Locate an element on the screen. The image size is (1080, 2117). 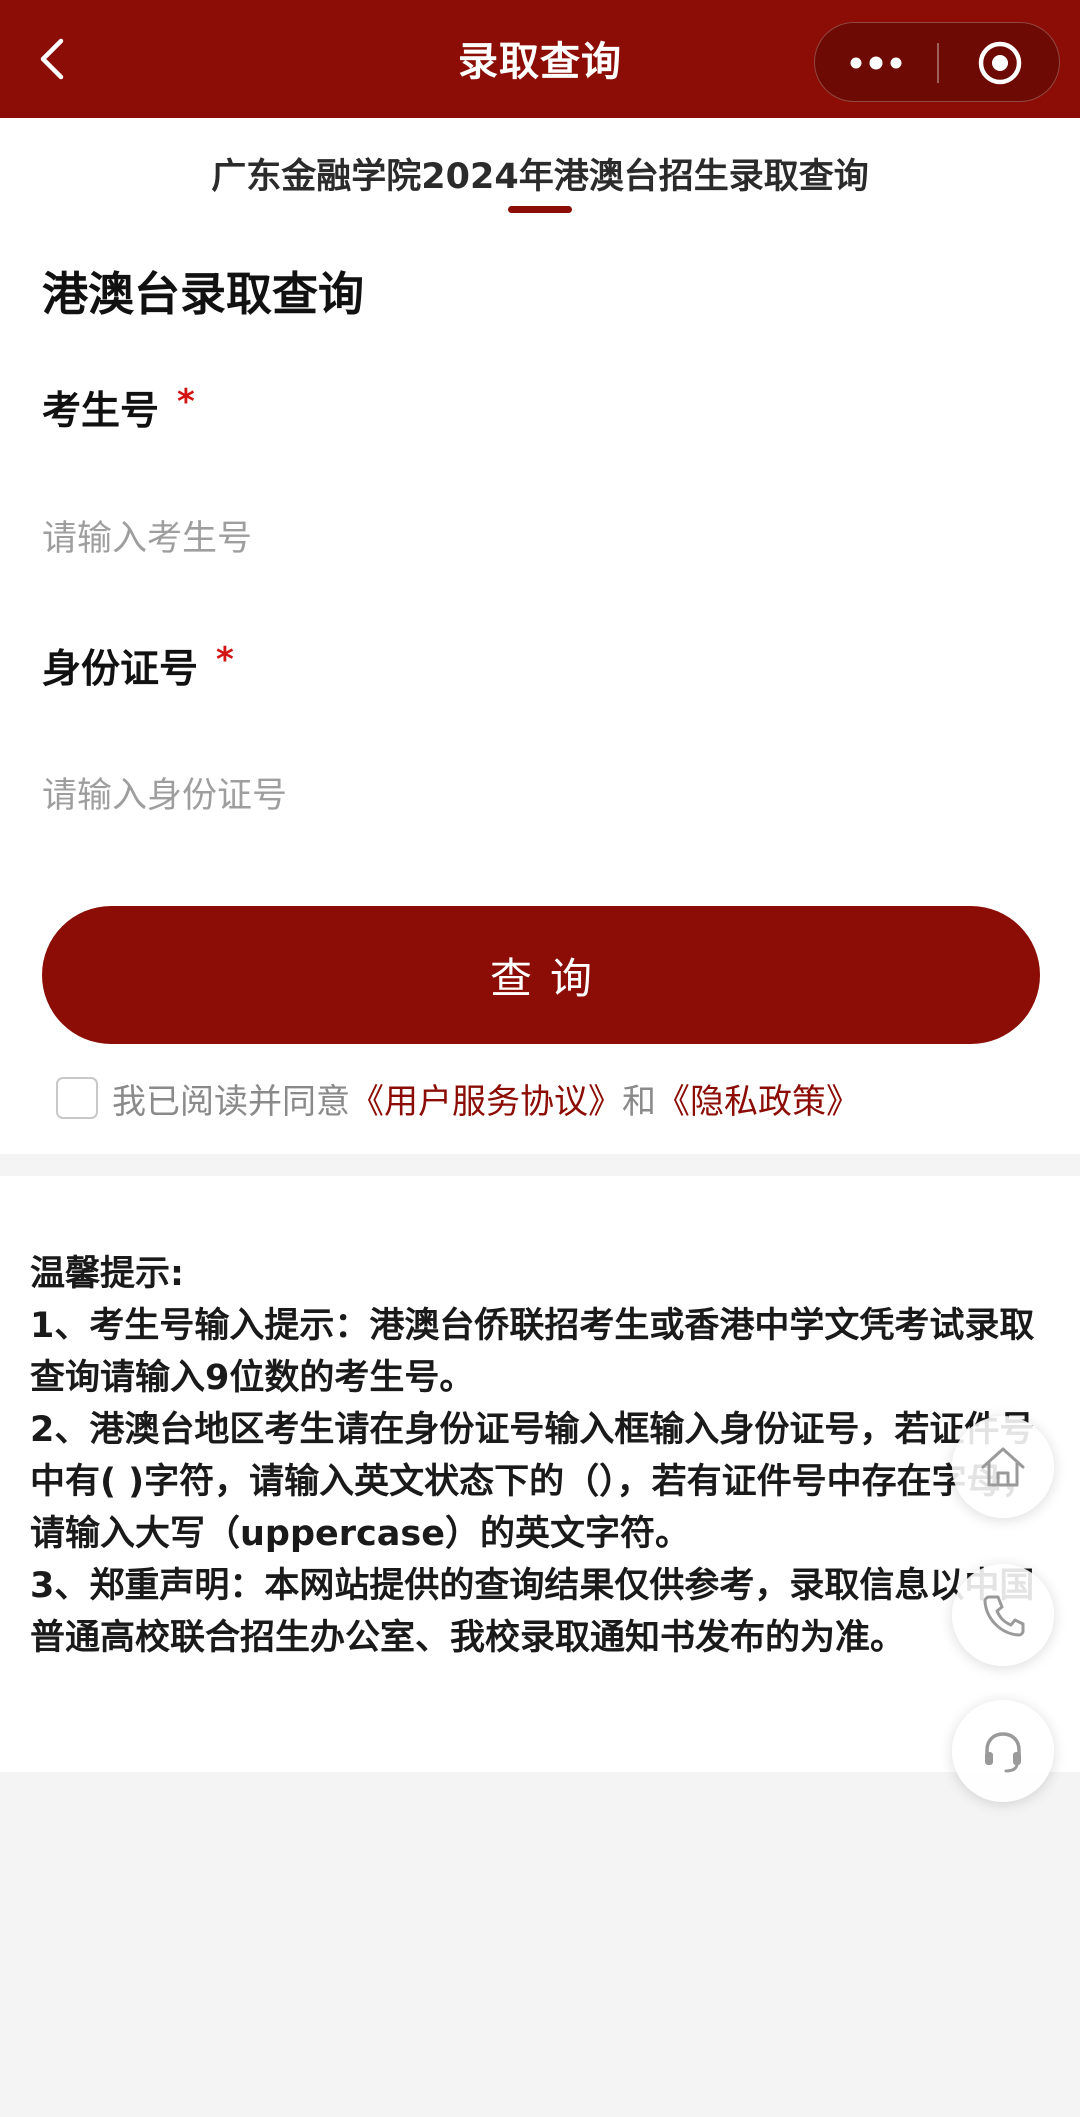
close-miniprogram-button is located at coordinates (1000, 63).